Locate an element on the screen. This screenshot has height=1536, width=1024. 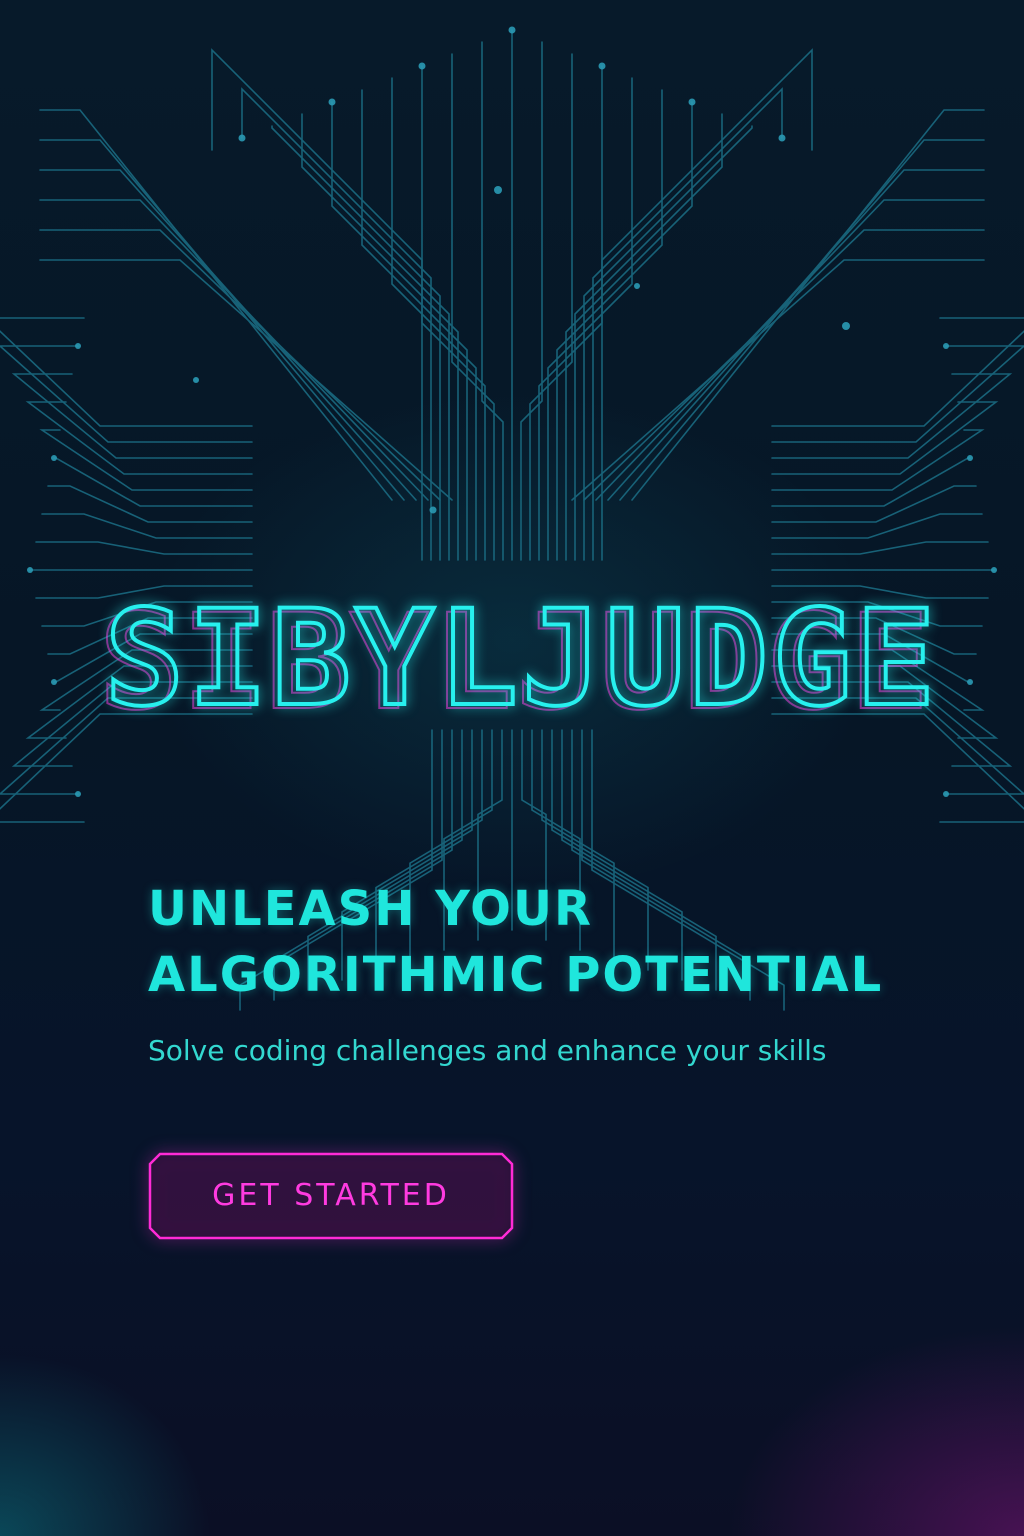
hero-headline: UNLEASH YOUR ALGORITHMIC POTENTIAL is located at coordinates (528, 942).